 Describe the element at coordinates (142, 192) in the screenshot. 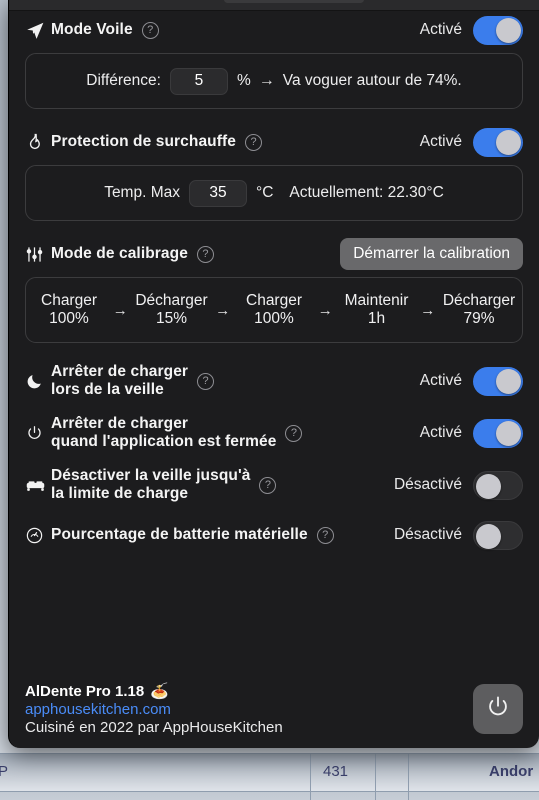

I see `temp-max-label: Temp. Max` at that location.